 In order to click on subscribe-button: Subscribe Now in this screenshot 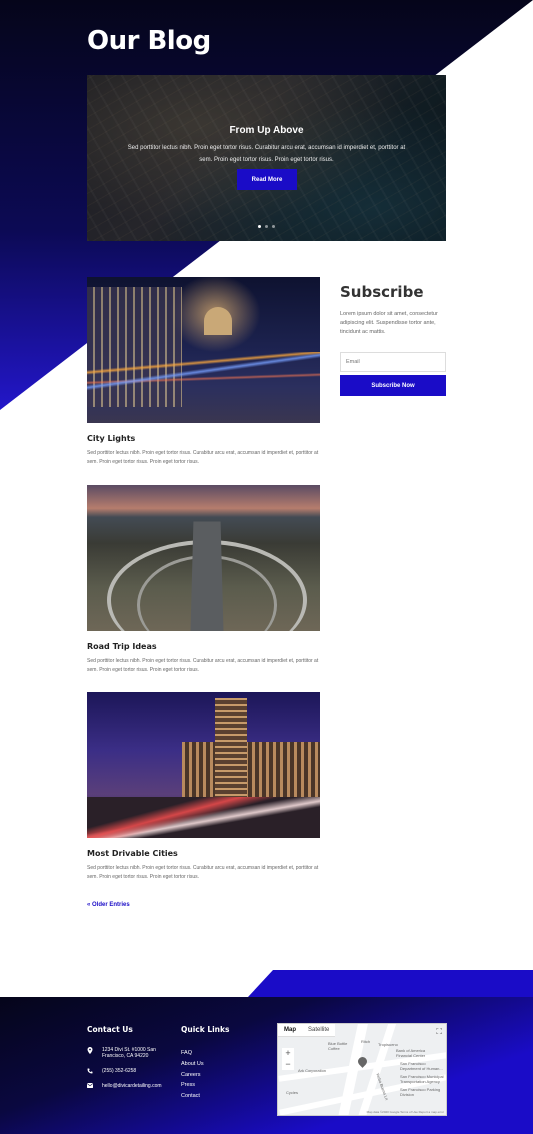, I will do `click(393, 385)`.